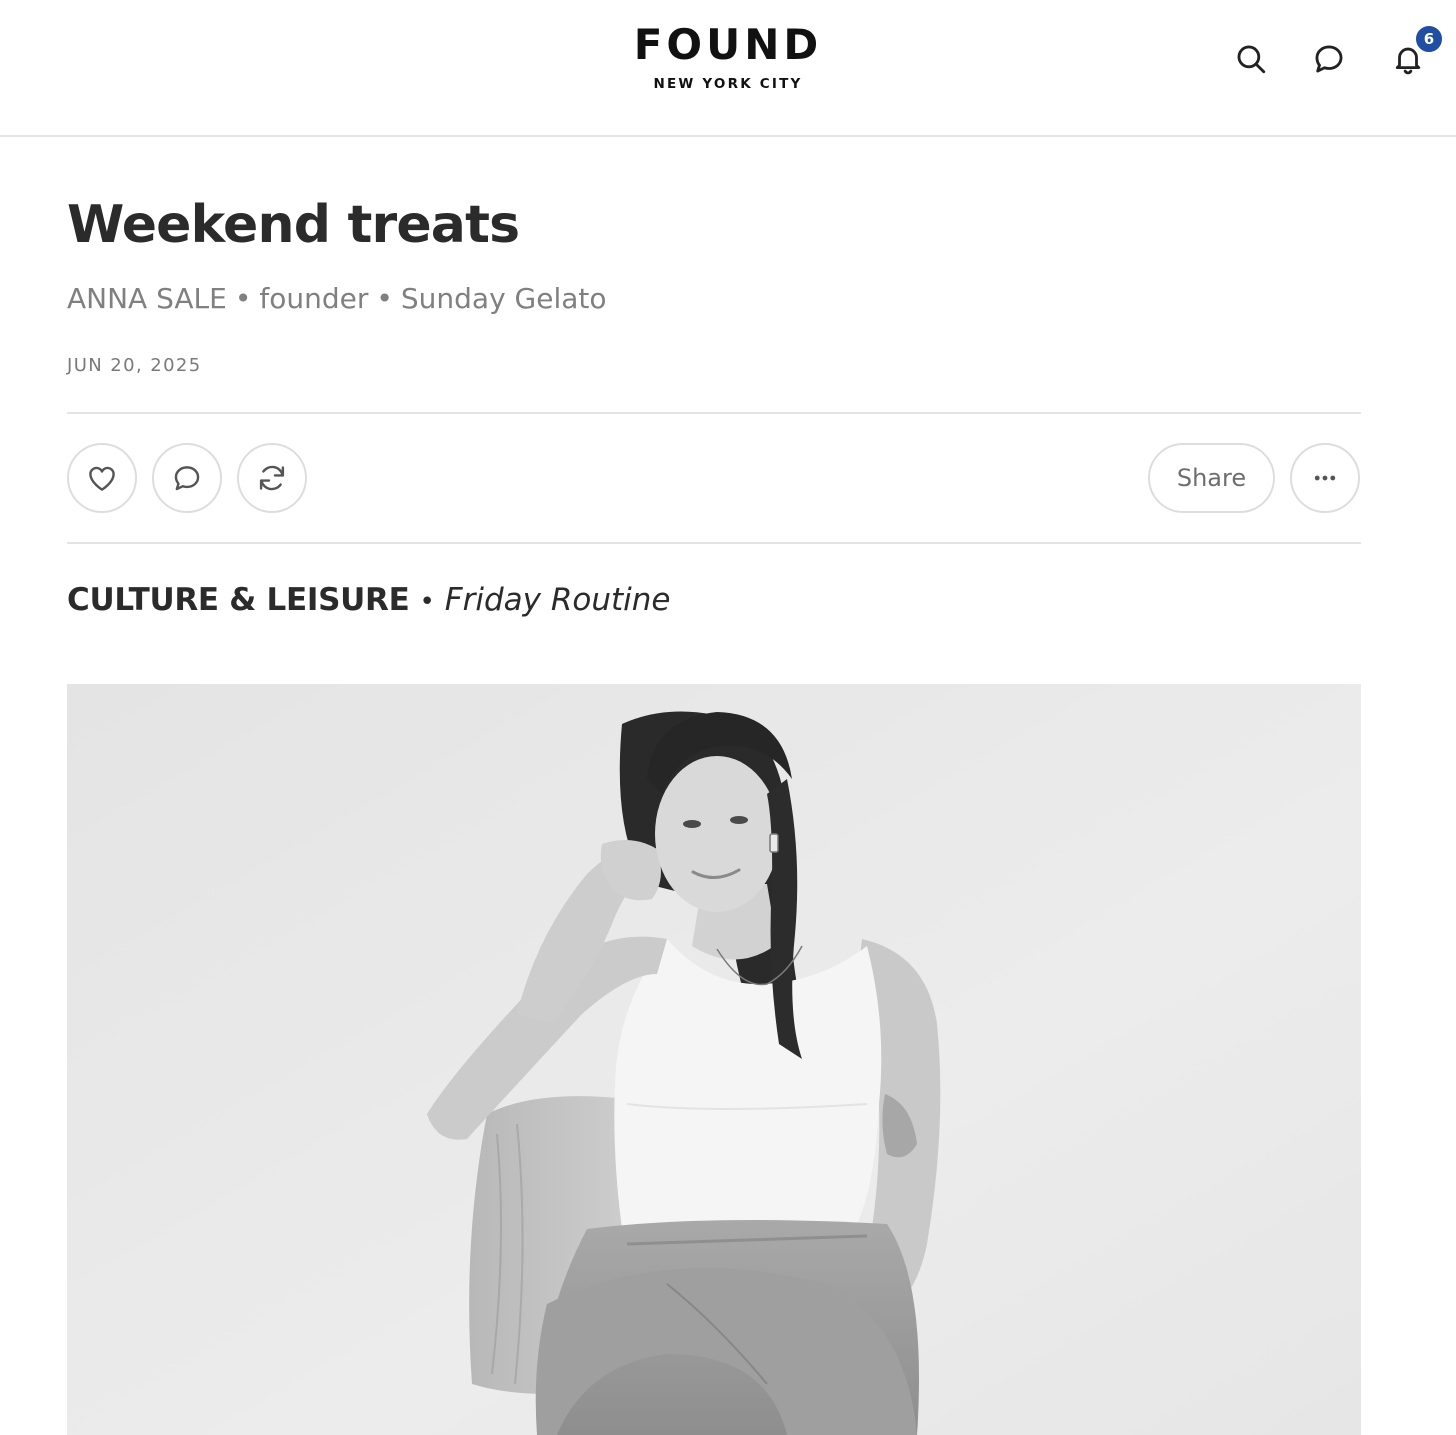 The height and width of the screenshot is (1435, 1456). I want to click on more-icon, so click(1325, 478).